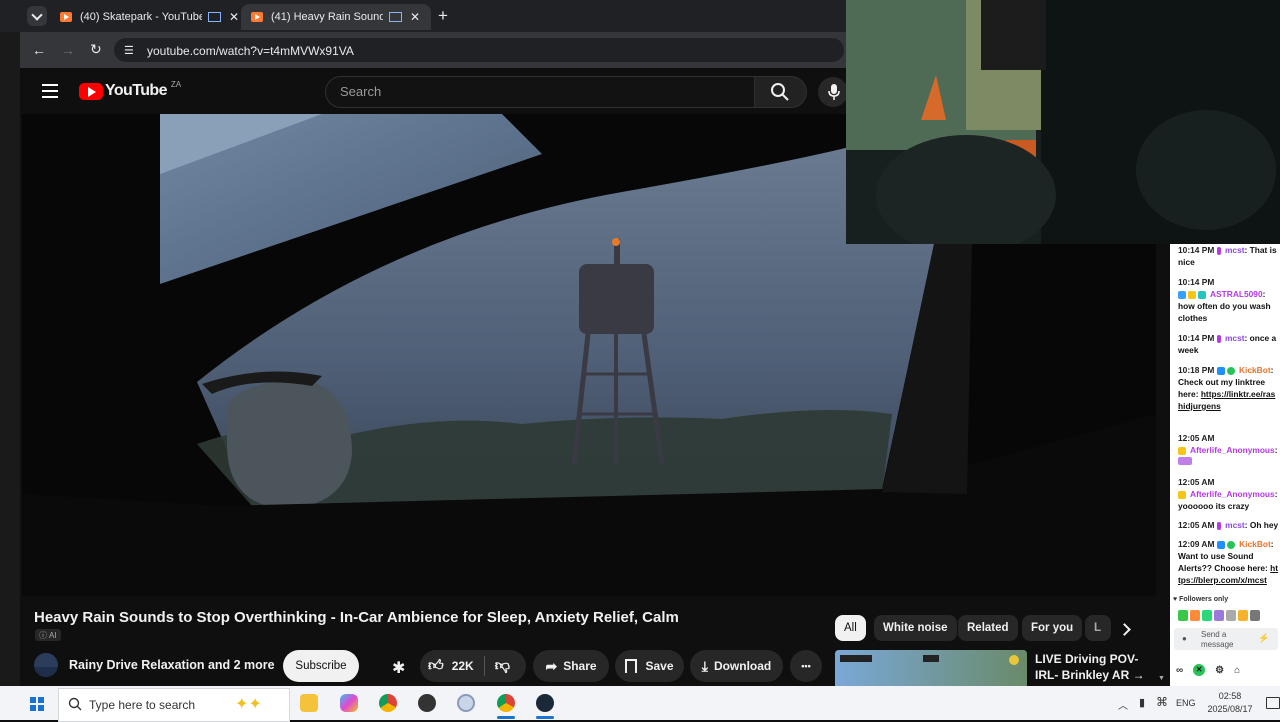 The image size is (1280, 722). I want to click on taskbar-search-box: Type here to search ✦✦, so click(174, 705).